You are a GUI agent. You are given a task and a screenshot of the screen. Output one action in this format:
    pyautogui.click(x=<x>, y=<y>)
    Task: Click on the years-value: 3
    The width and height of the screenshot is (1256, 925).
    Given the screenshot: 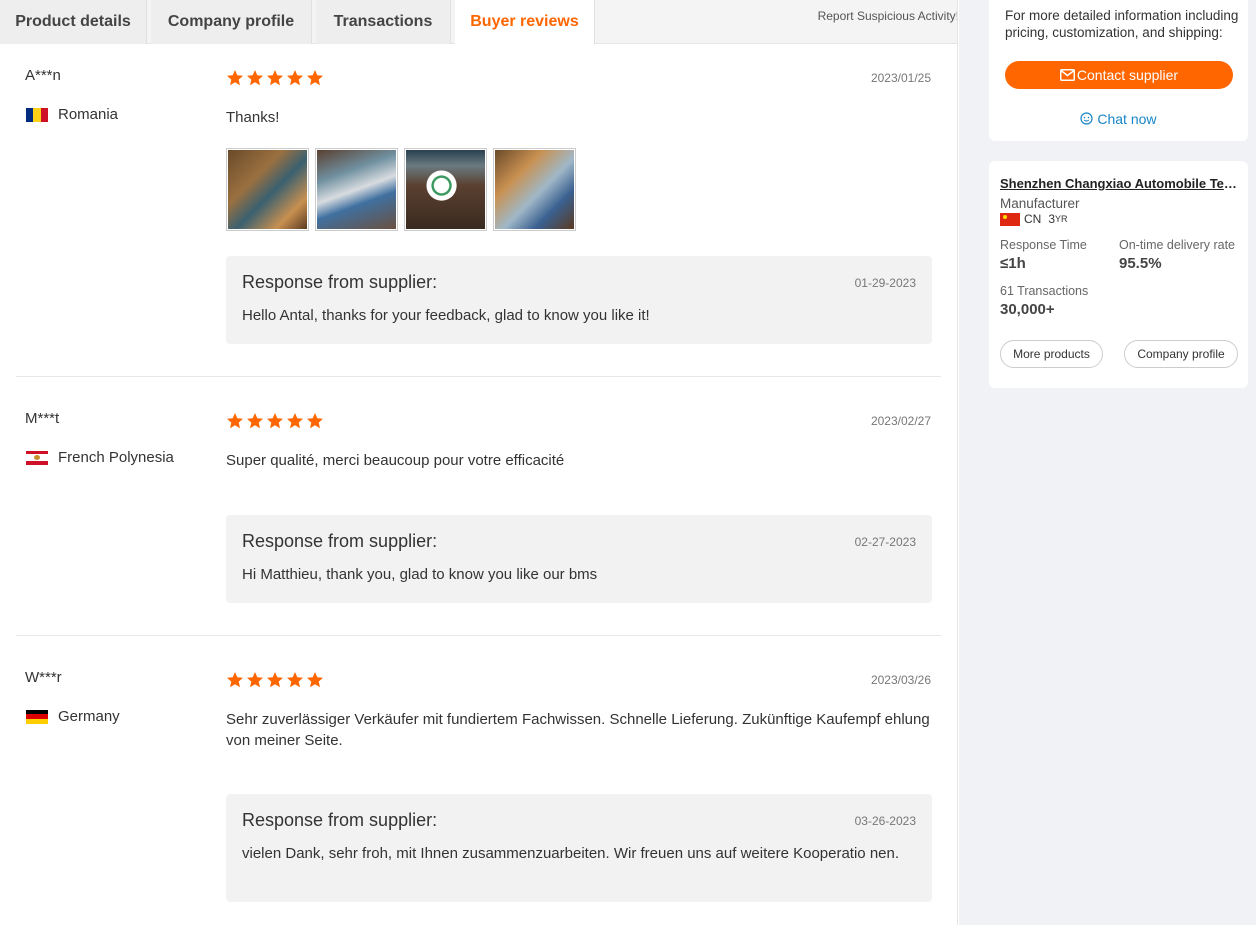 What is the action you would take?
    pyautogui.click(x=1052, y=219)
    